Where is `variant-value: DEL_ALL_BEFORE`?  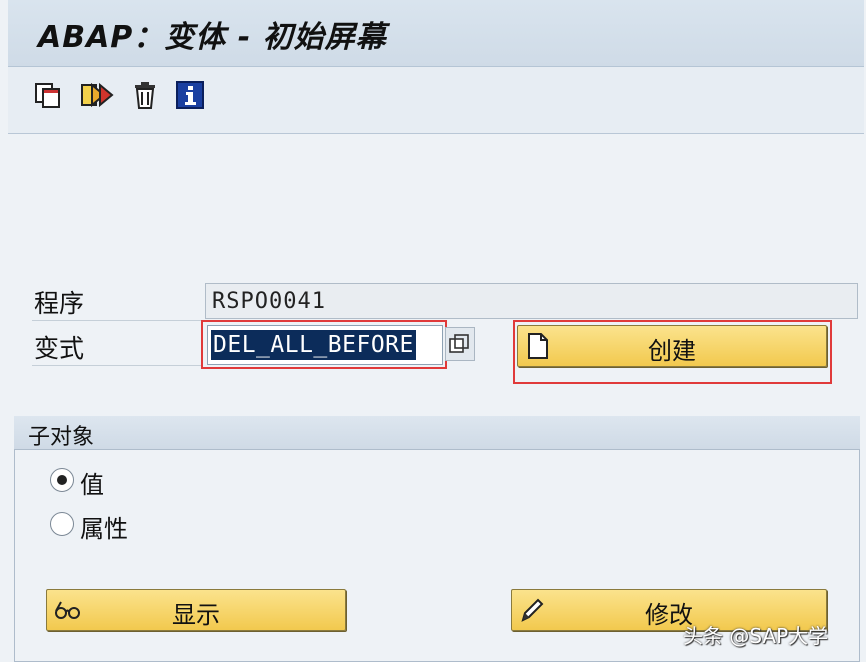 variant-value: DEL_ALL_BEFORE is located at coordinates (313, 345).